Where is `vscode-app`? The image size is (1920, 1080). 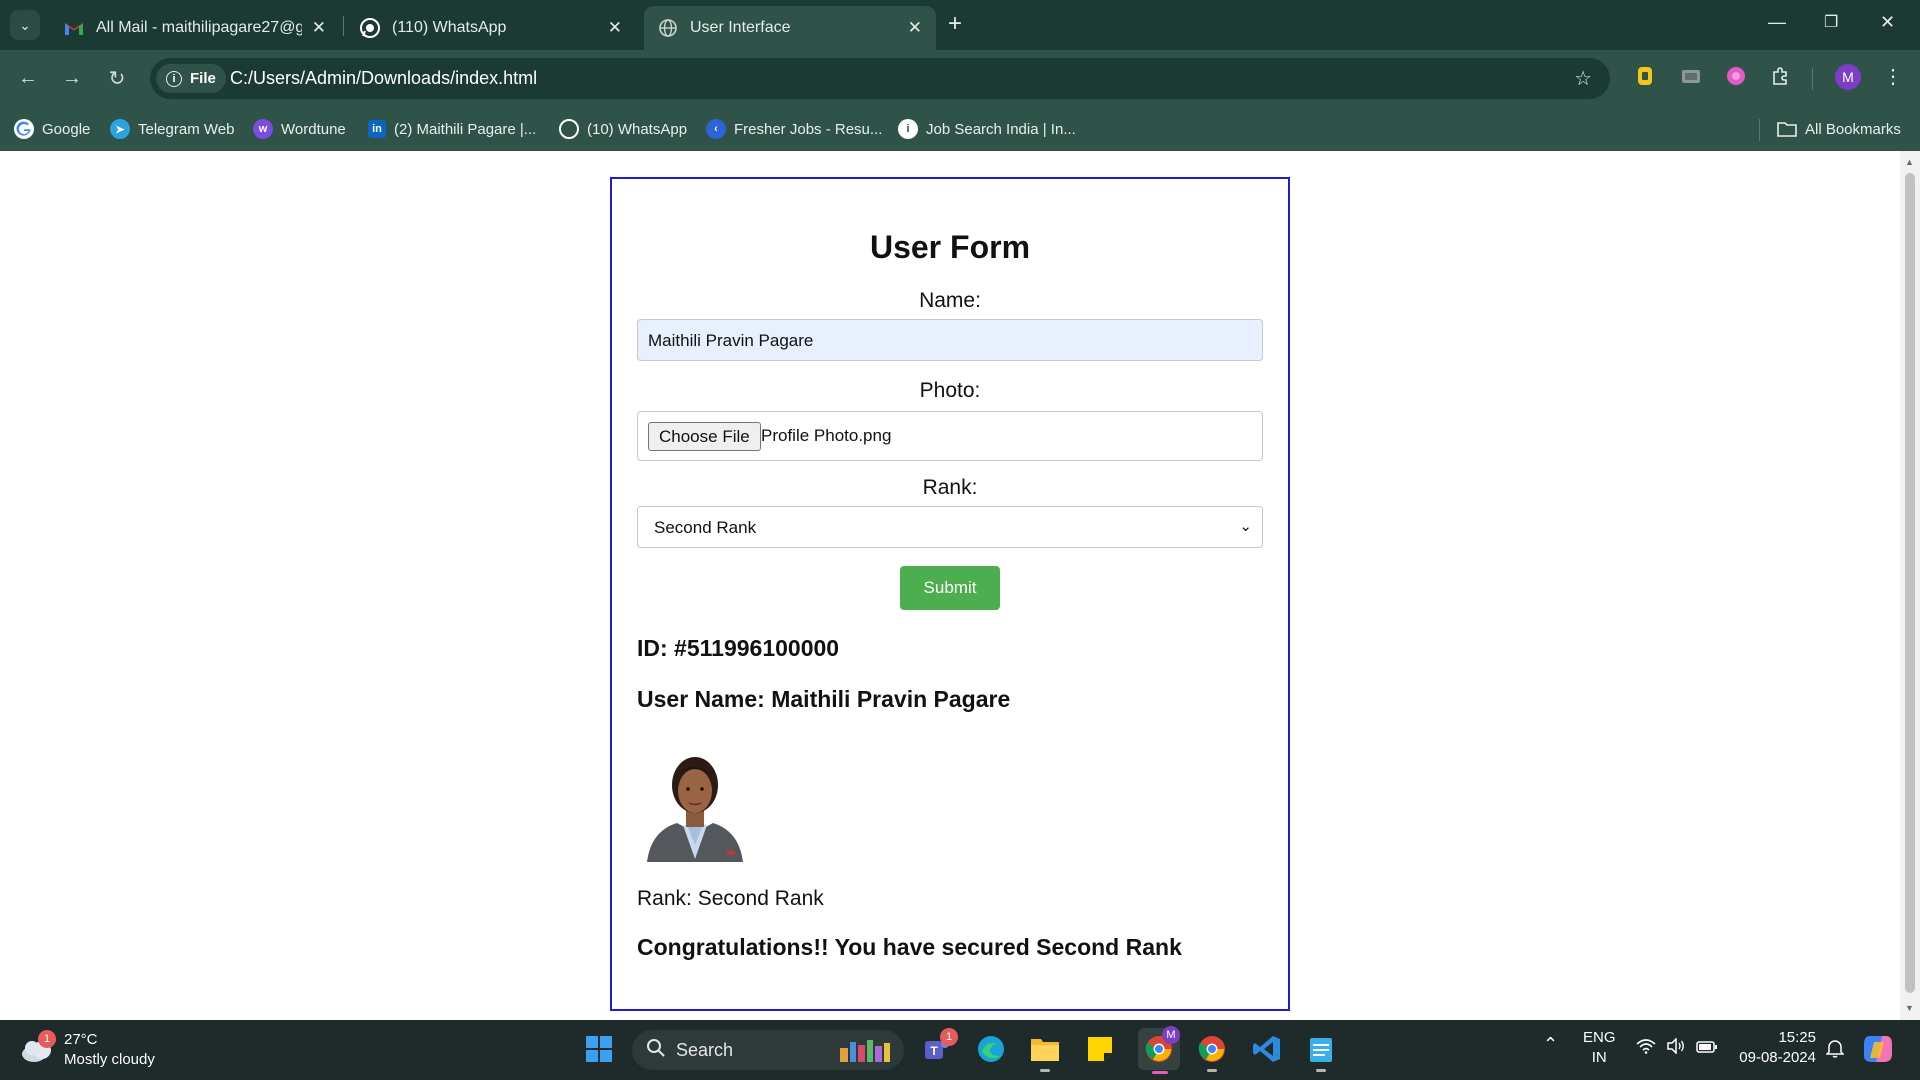 vscode-app is located at coordinates (1267, 1049).